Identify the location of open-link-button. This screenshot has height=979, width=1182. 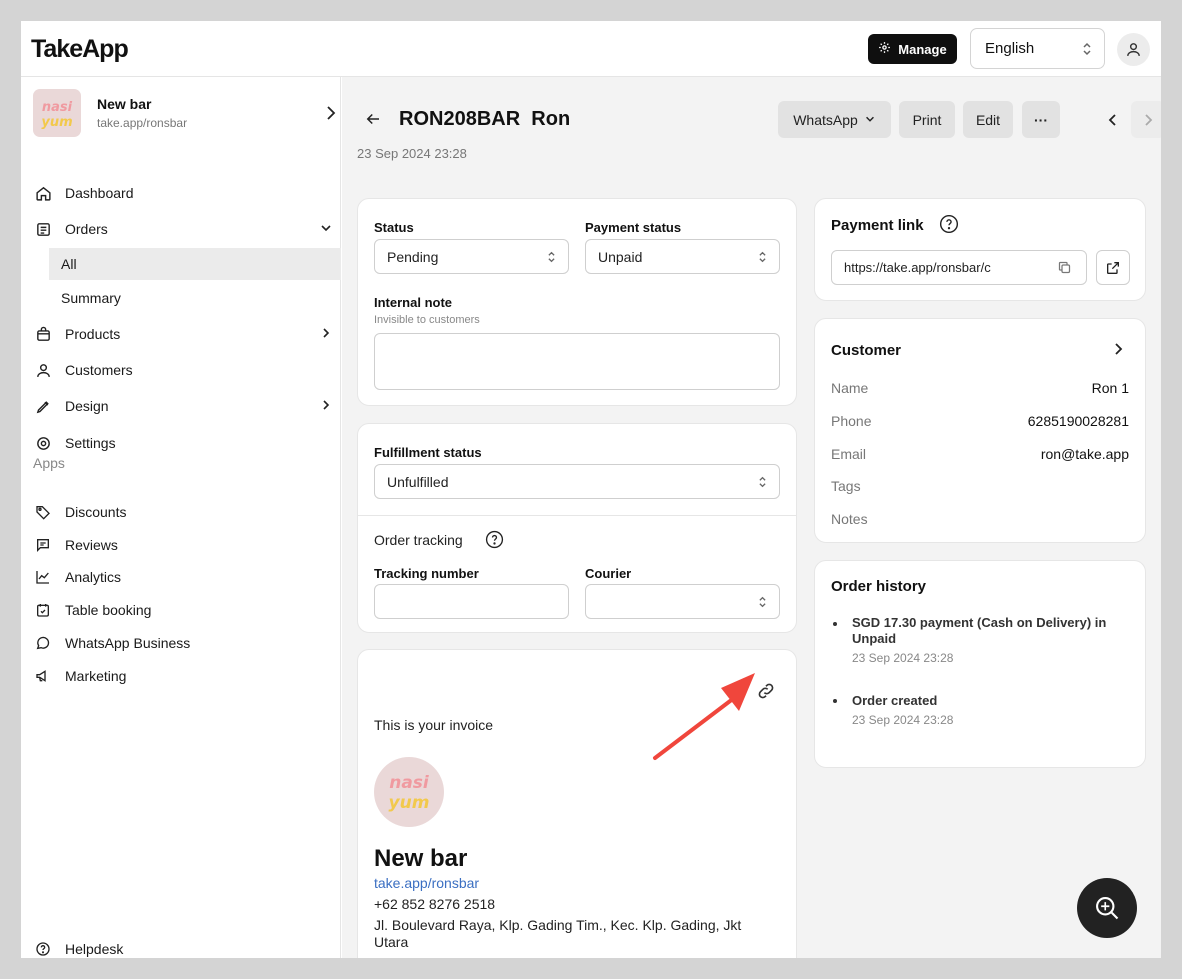
(1113, 267).